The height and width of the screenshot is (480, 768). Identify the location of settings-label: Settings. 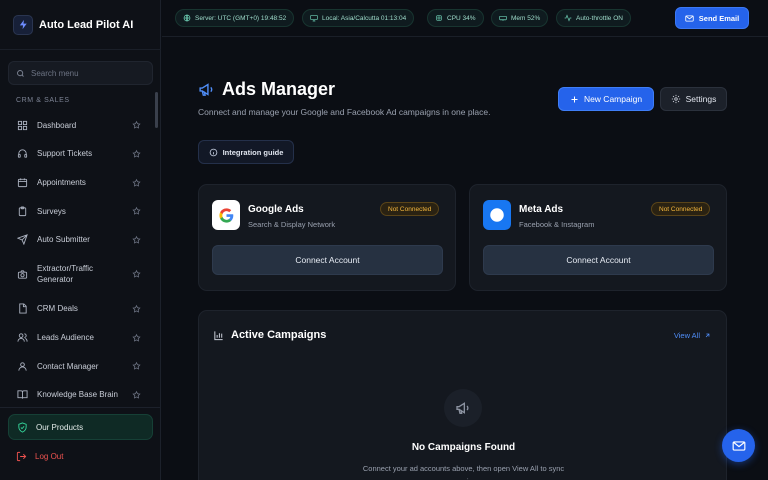
(701, 99).